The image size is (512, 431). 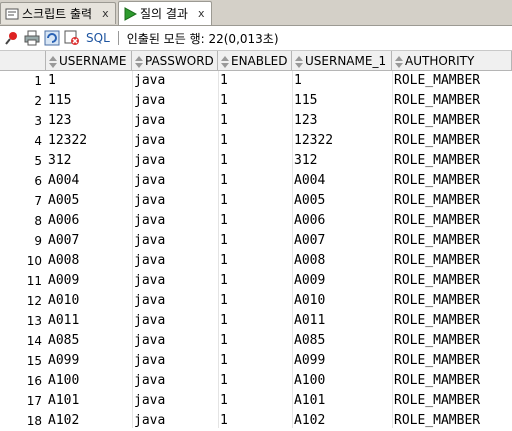 I want to click on table-row: 6 A004 java 1 A004 ROLE_MAMBER, so click(x=256, y=181).